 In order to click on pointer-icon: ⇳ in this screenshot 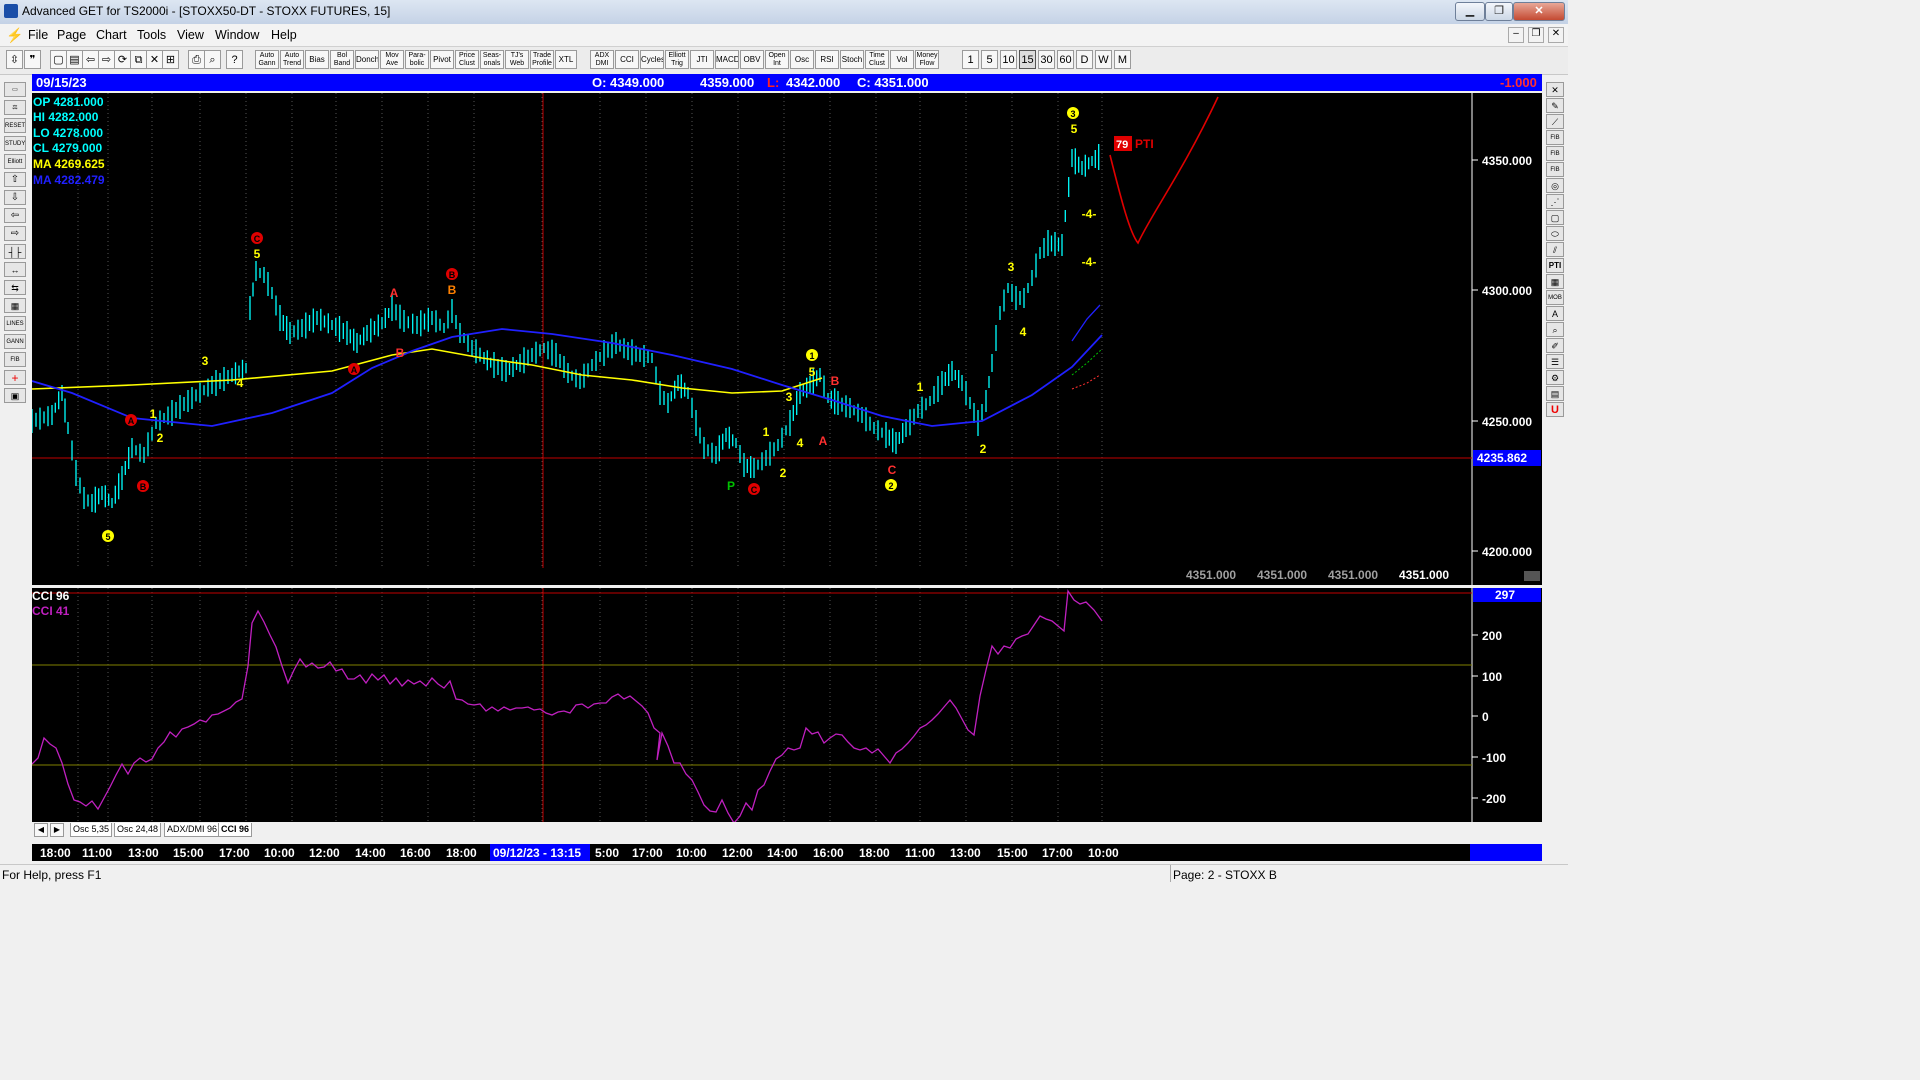, I will do `click(14, 59)`.